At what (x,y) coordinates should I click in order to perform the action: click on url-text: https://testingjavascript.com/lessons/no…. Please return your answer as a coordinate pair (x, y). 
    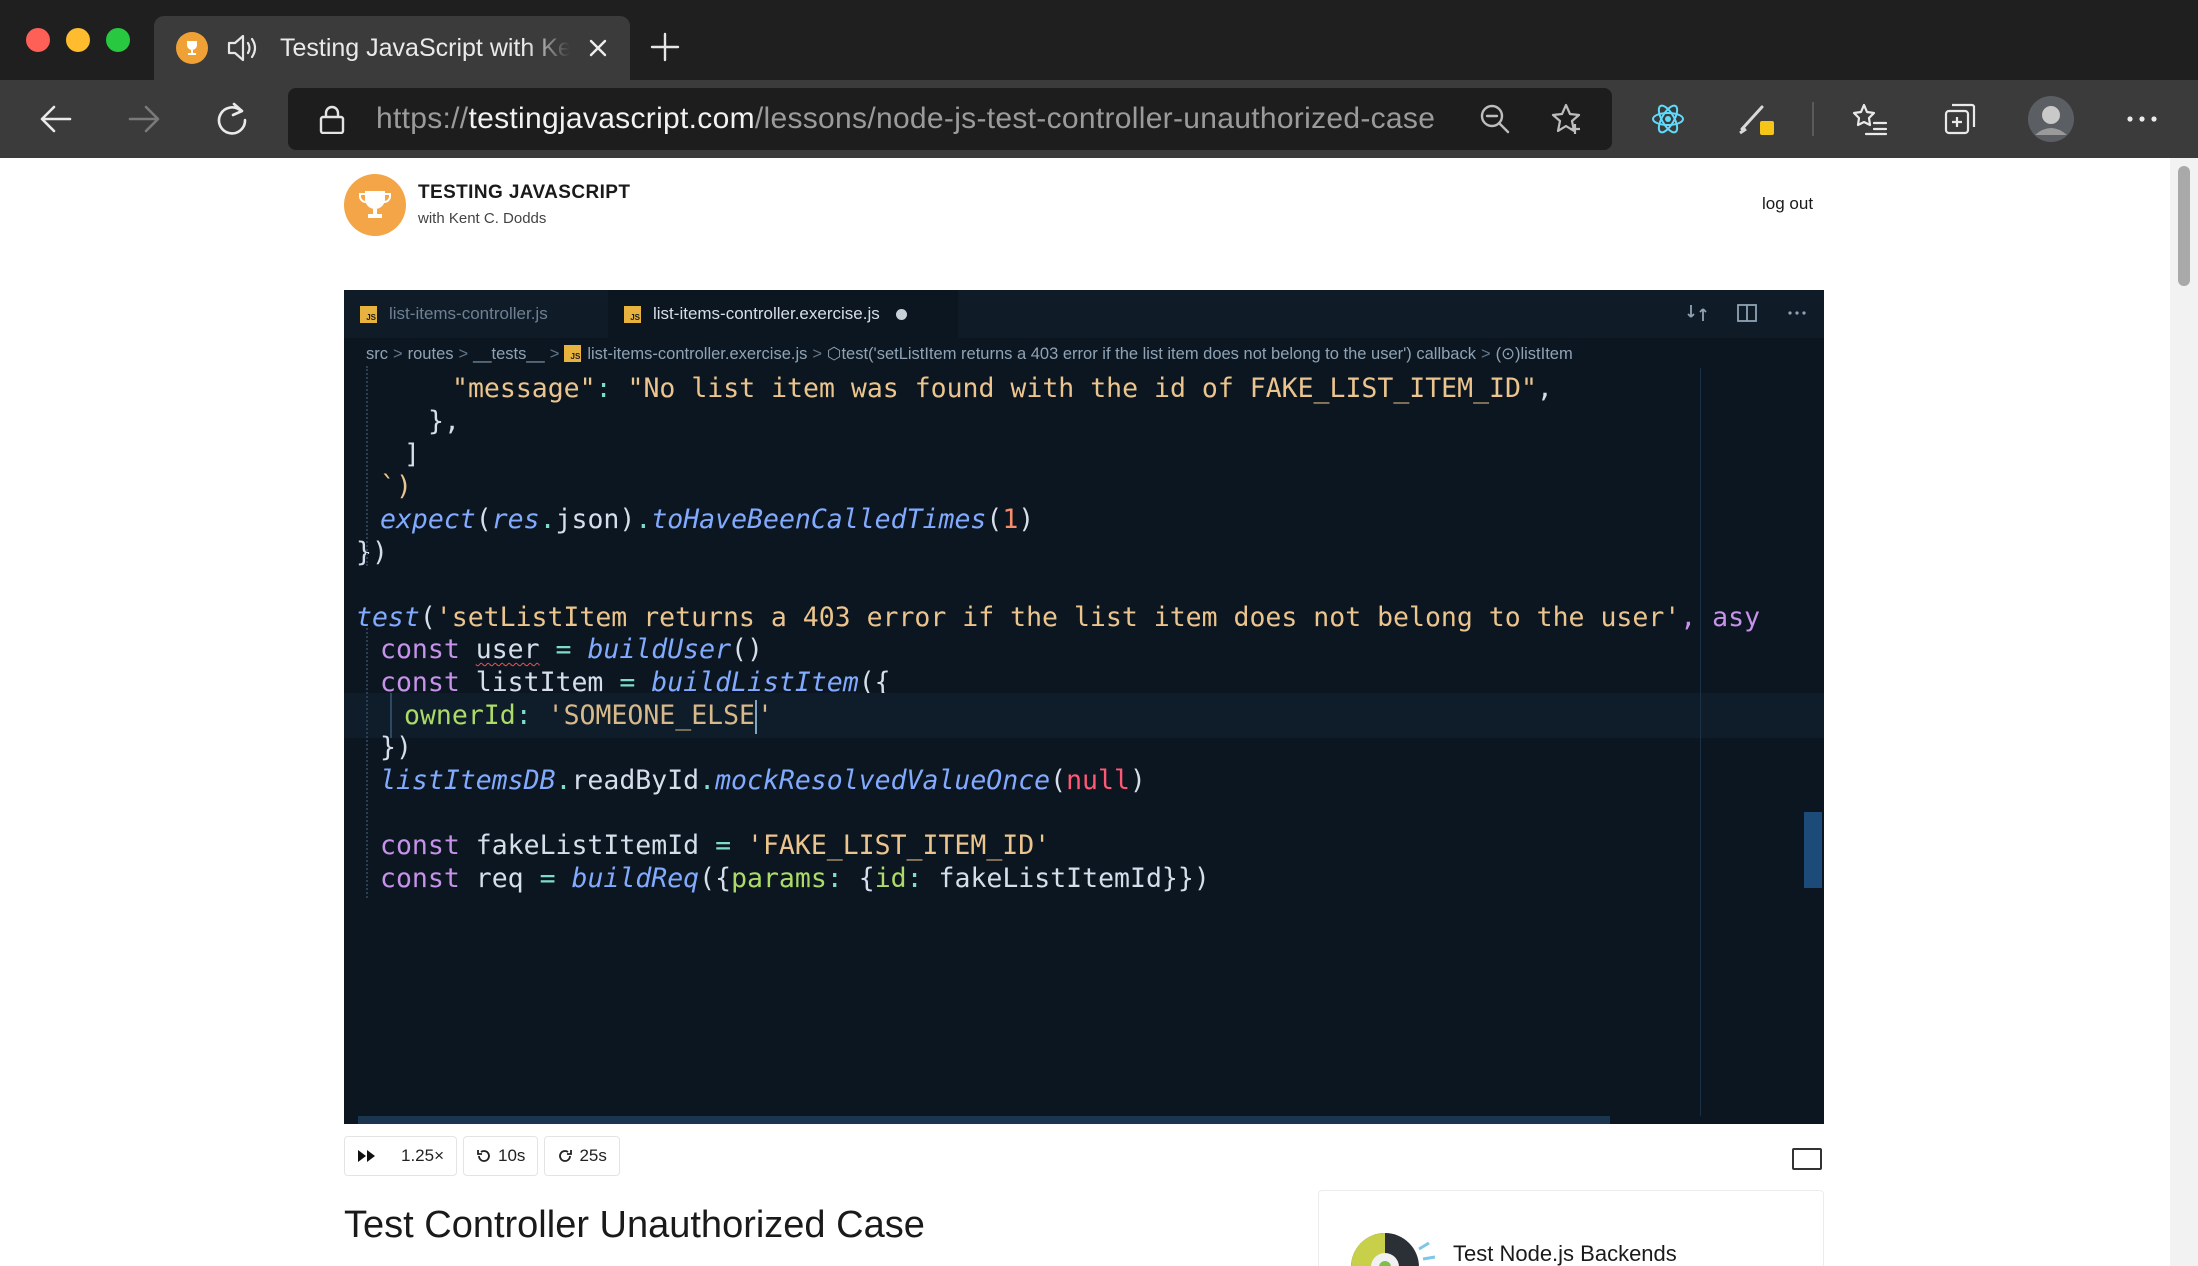
    Looking at the image, I should click on (905, 119).